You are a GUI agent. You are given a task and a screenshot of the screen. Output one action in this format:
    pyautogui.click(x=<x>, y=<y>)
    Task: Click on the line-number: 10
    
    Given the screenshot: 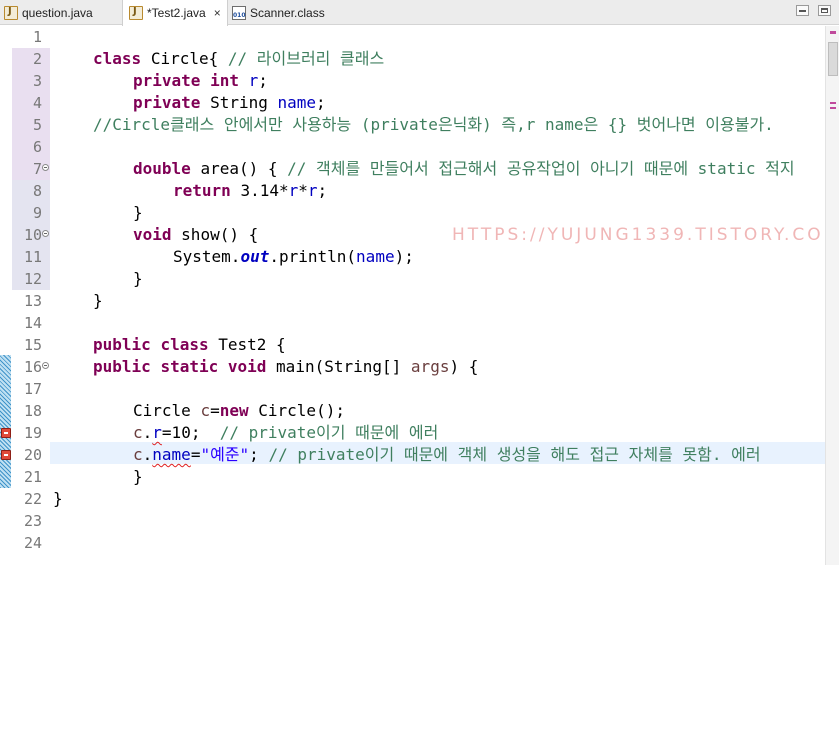 What is the action you would take?
    pyautogui.click(x=32, y=235)
    